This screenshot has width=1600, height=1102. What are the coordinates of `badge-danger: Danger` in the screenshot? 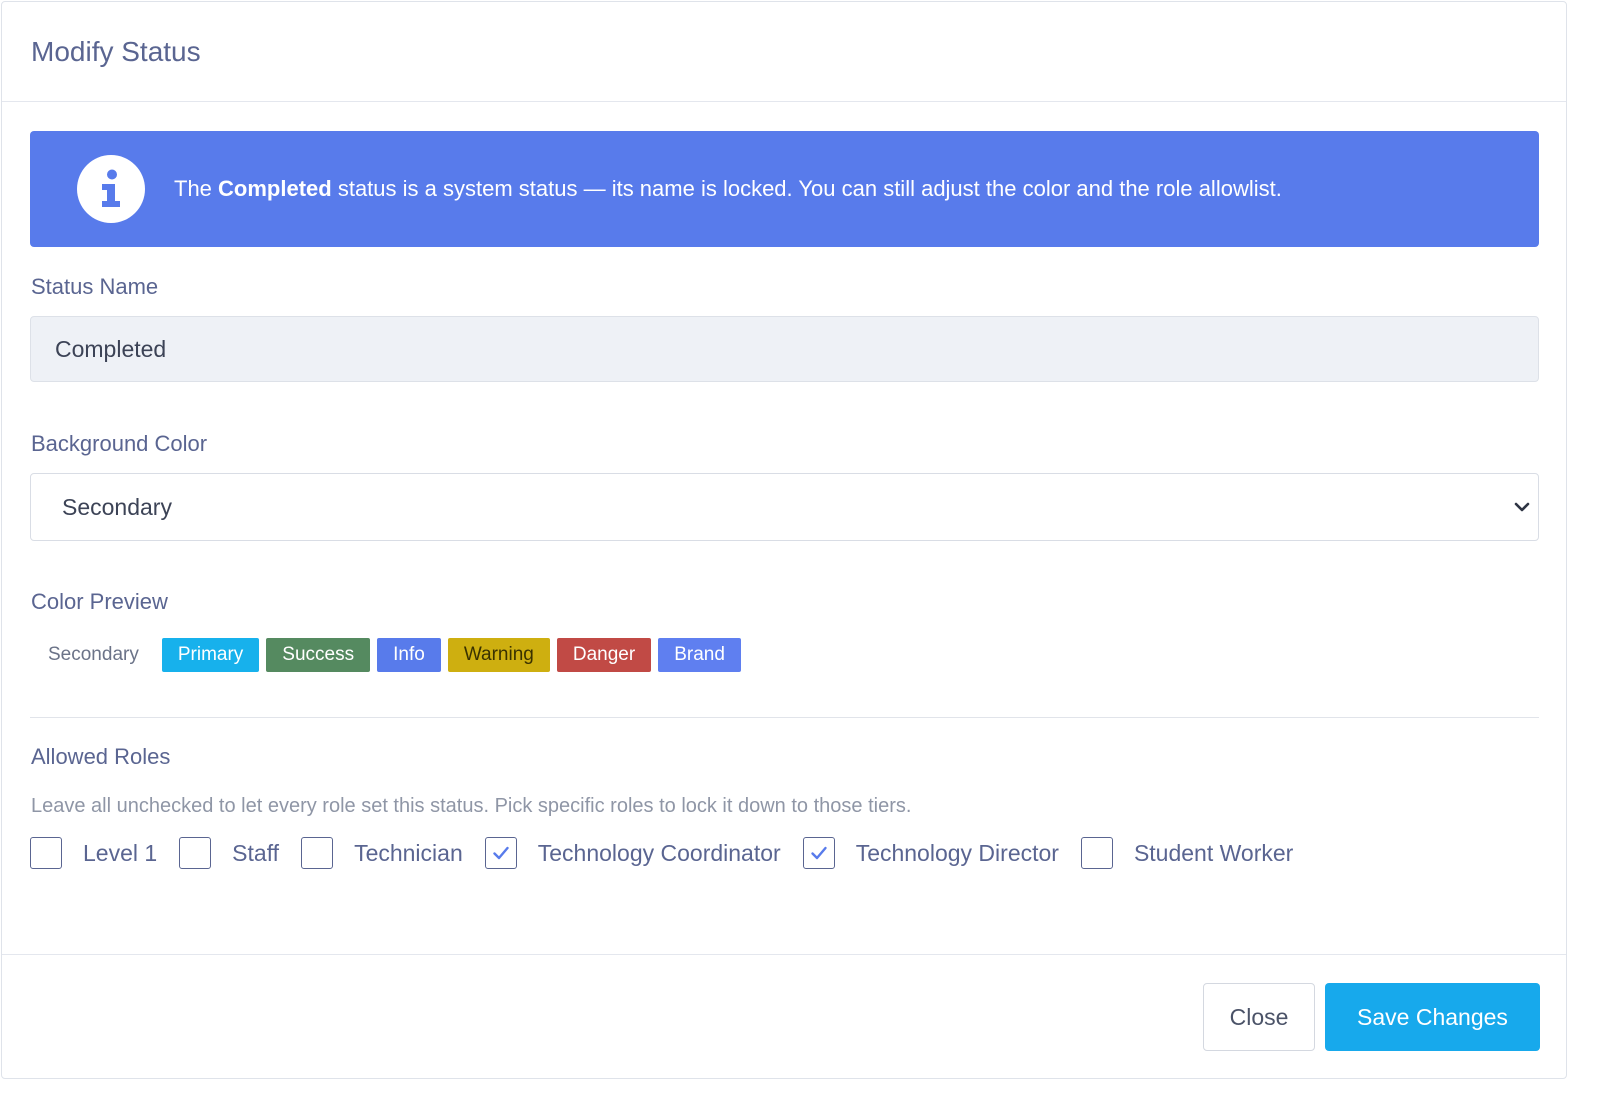 It's located at (604, 655).